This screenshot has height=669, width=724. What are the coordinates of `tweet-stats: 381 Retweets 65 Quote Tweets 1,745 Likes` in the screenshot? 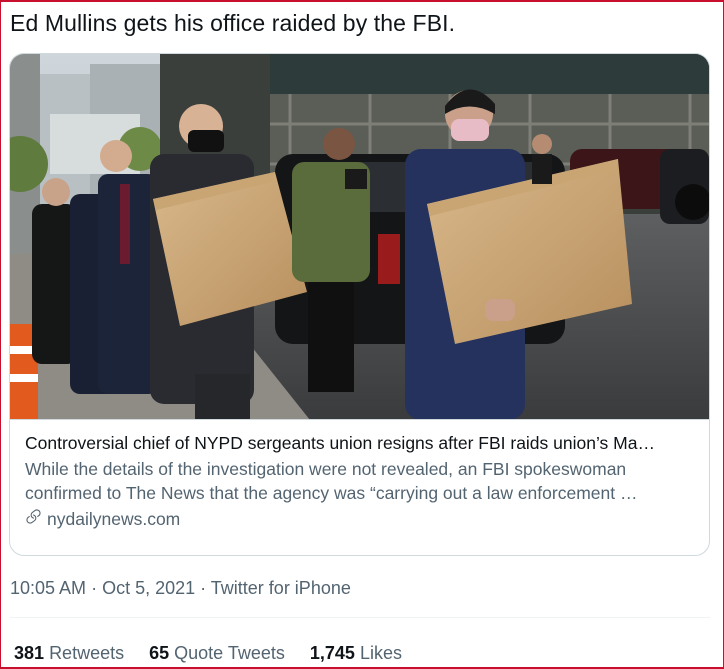 It's located at (208, 653).